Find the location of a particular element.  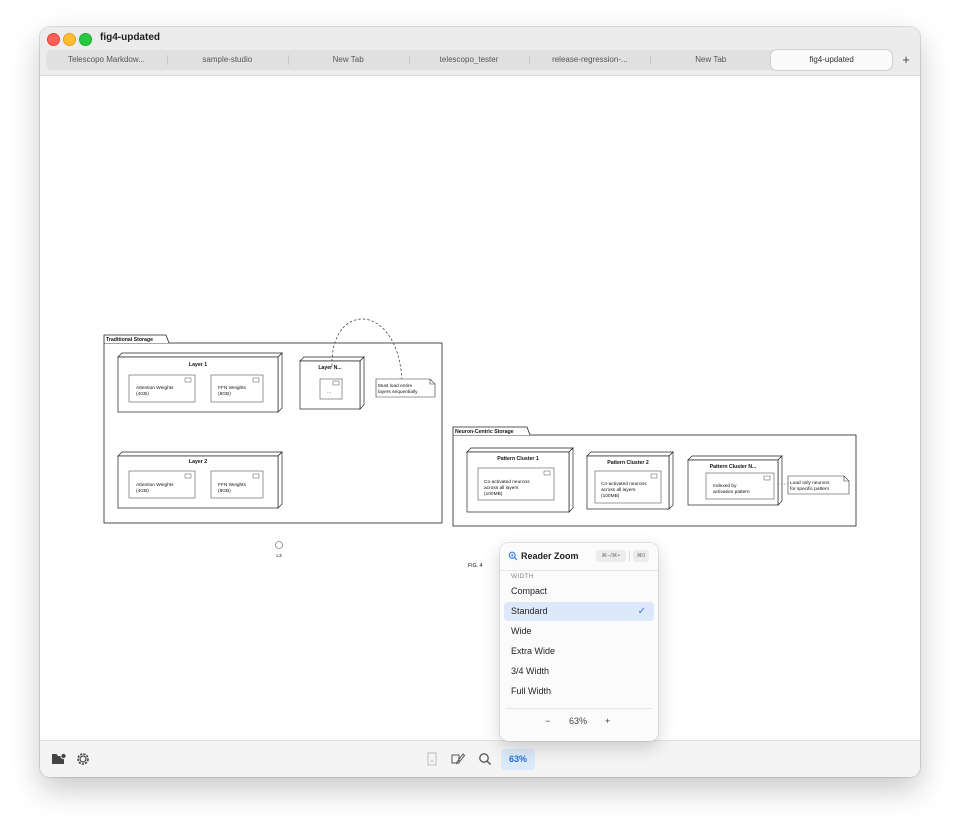

layer-2-title: Layer 2 is located at coordinates (198, 462).